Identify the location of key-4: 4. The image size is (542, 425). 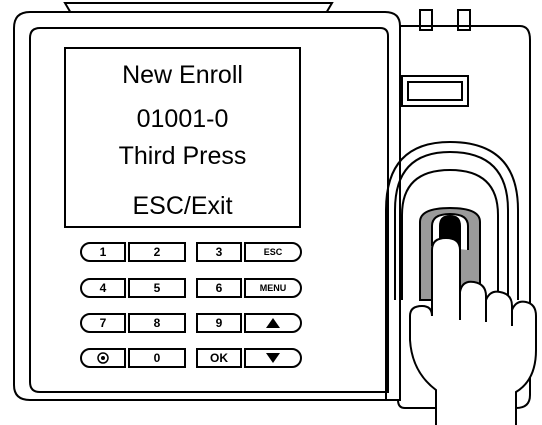
(103, 288).